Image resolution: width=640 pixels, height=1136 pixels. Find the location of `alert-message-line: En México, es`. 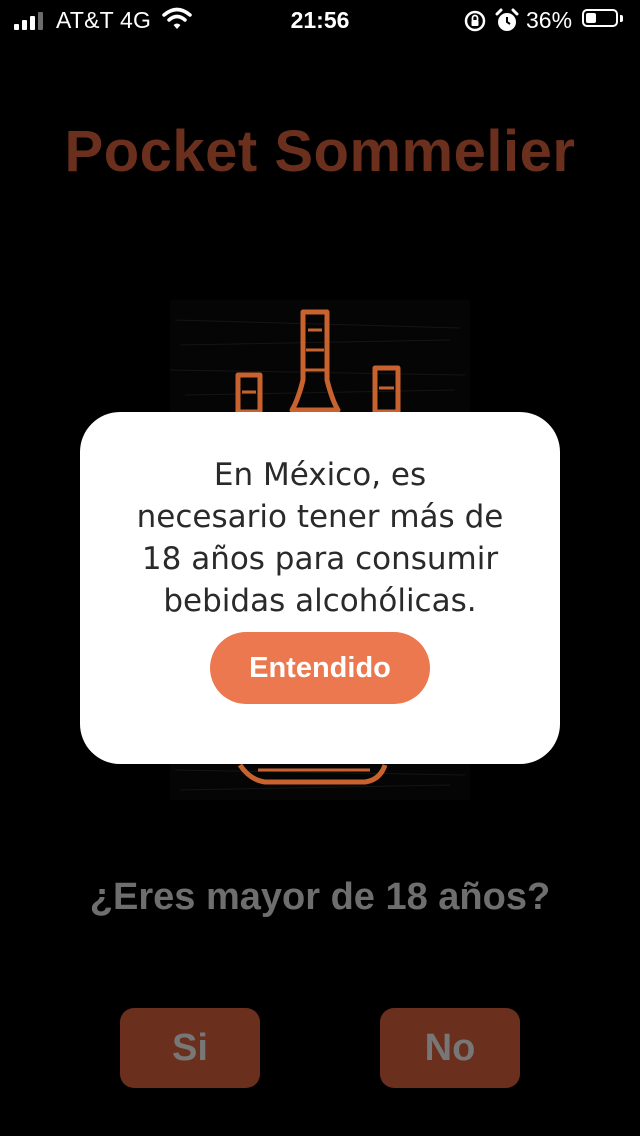

alert-message-line: En México, es is located at coordinates (320, 475).